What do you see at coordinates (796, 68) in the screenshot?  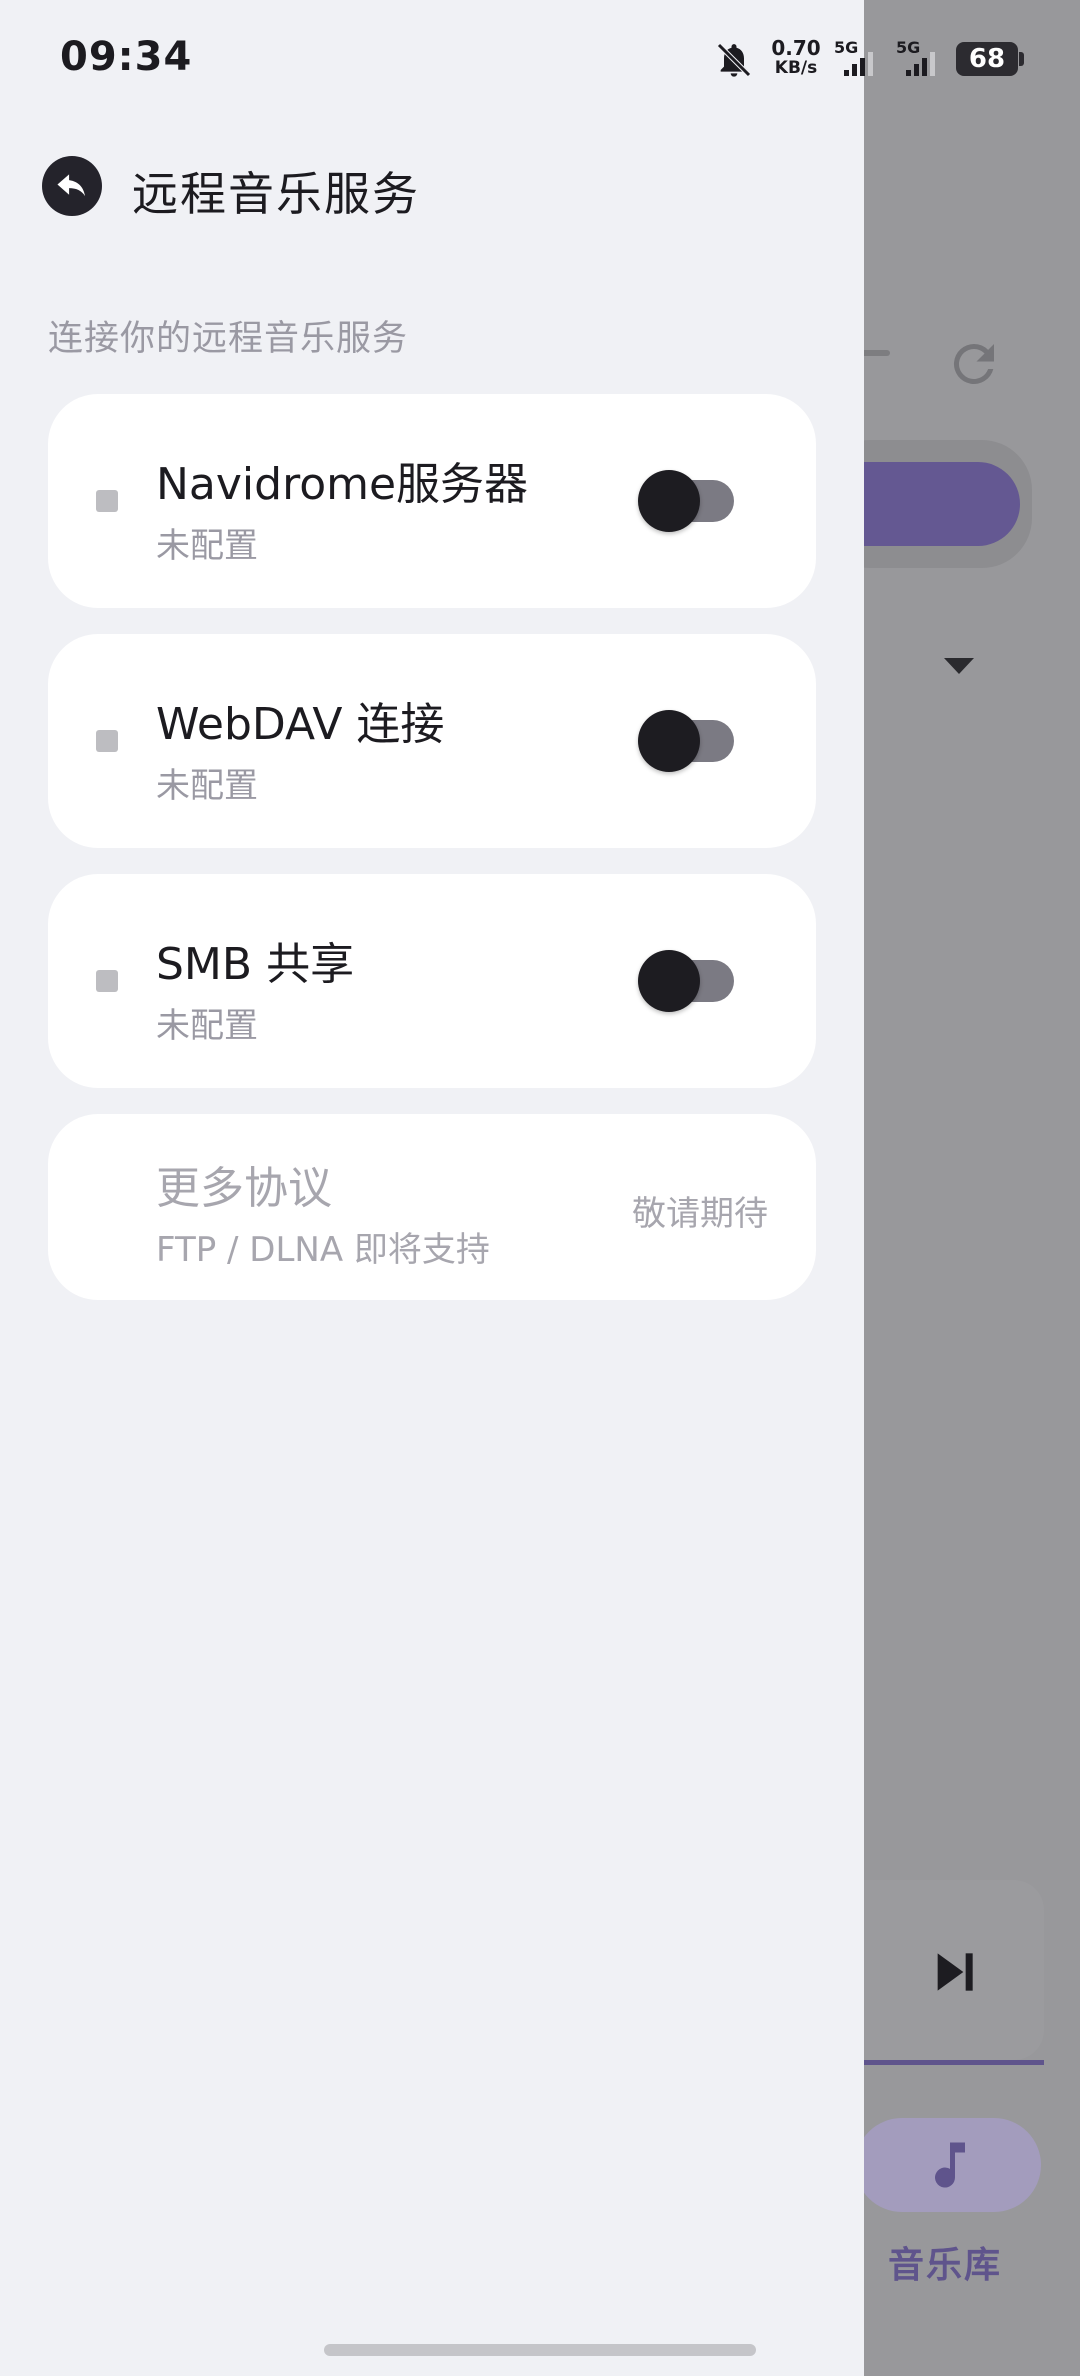 I see `network-speed-unit: KB/s` at bounding box center [796, 68].